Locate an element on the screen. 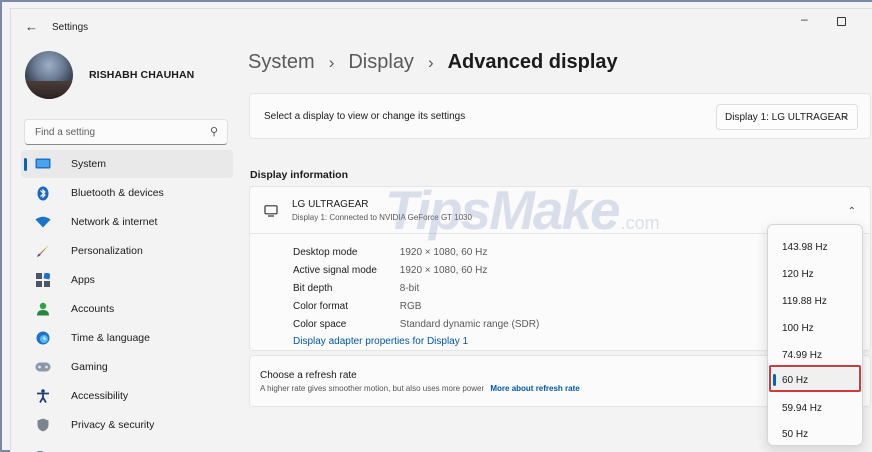  refresh-rate-option: 120 Hz is located at coordinates (815, 274).